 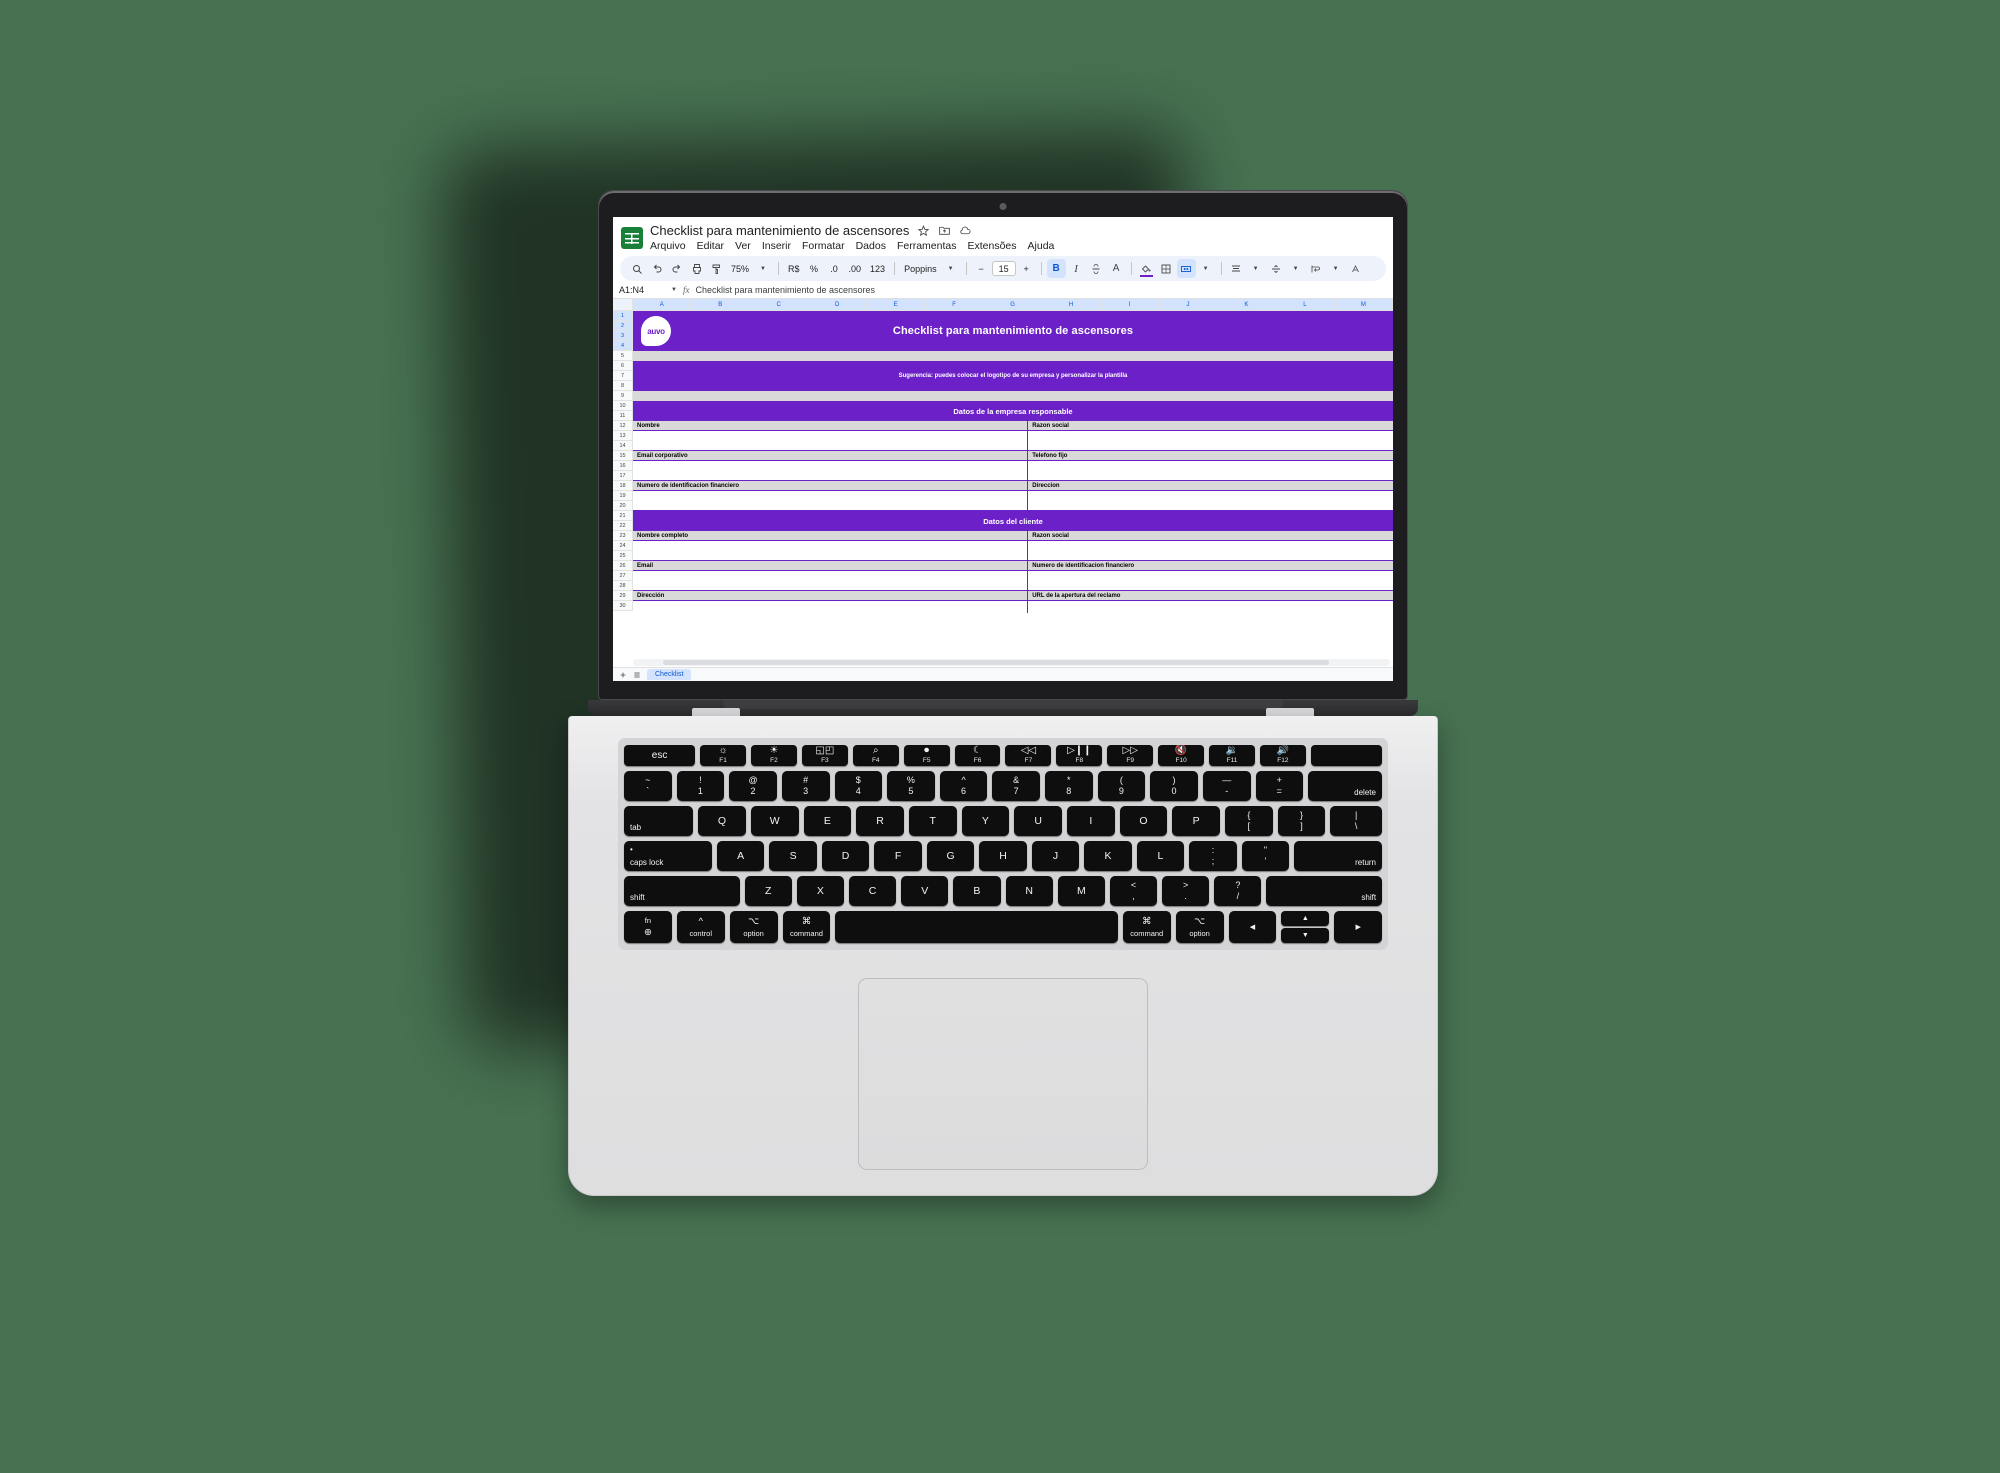 What do you see at coordinates (1305, 918) in the screenshot?
I see `key-arrow-up: ▲` at bounding box center [1305, 918].